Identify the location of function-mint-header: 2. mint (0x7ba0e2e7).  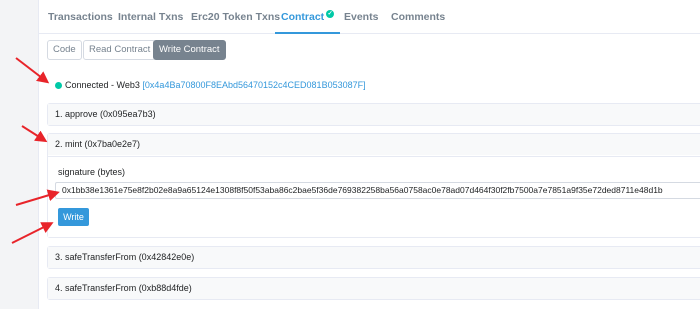
(374, 144).